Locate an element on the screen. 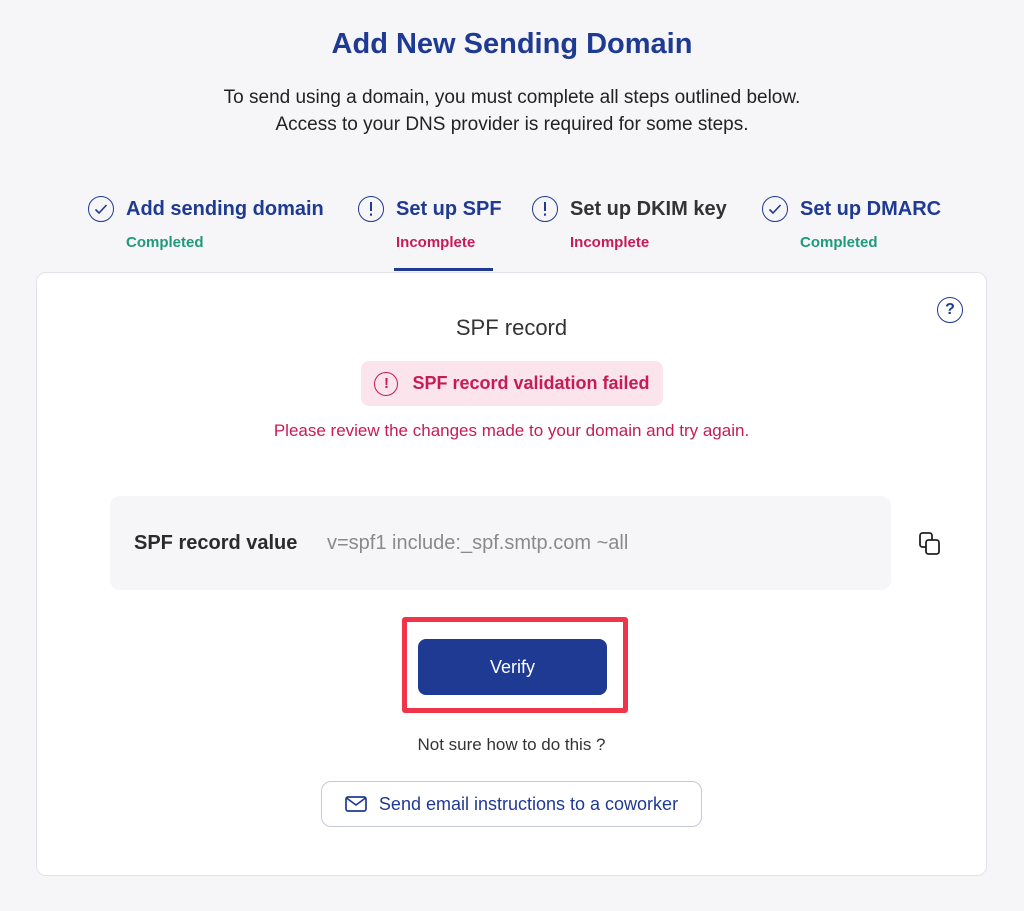  verify-button: Verify is located at coordinates (512, 667).